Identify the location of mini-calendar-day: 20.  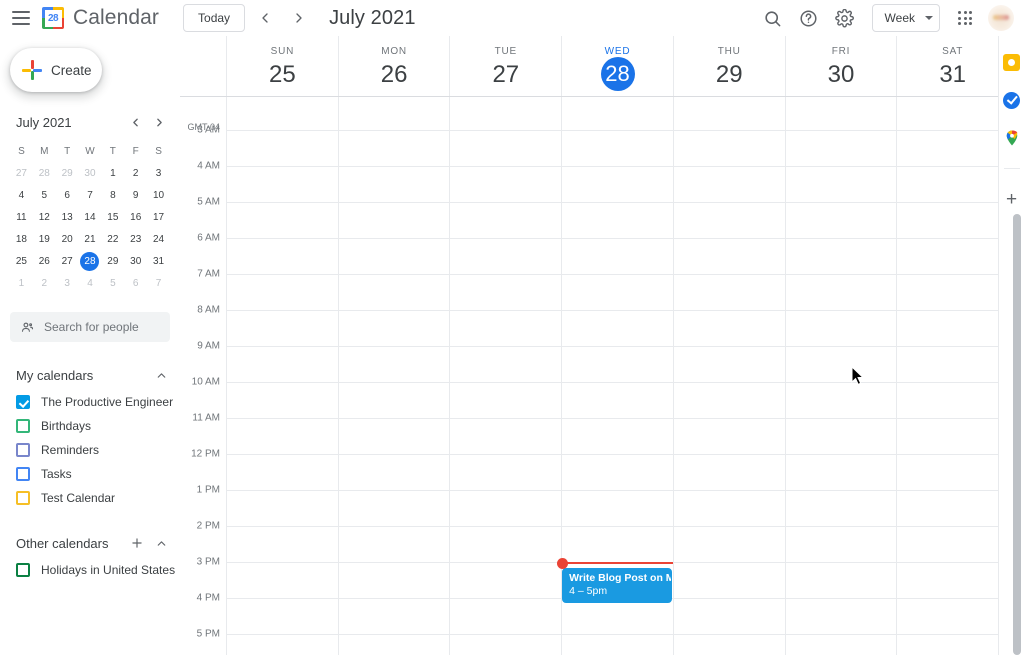
(67, 239).